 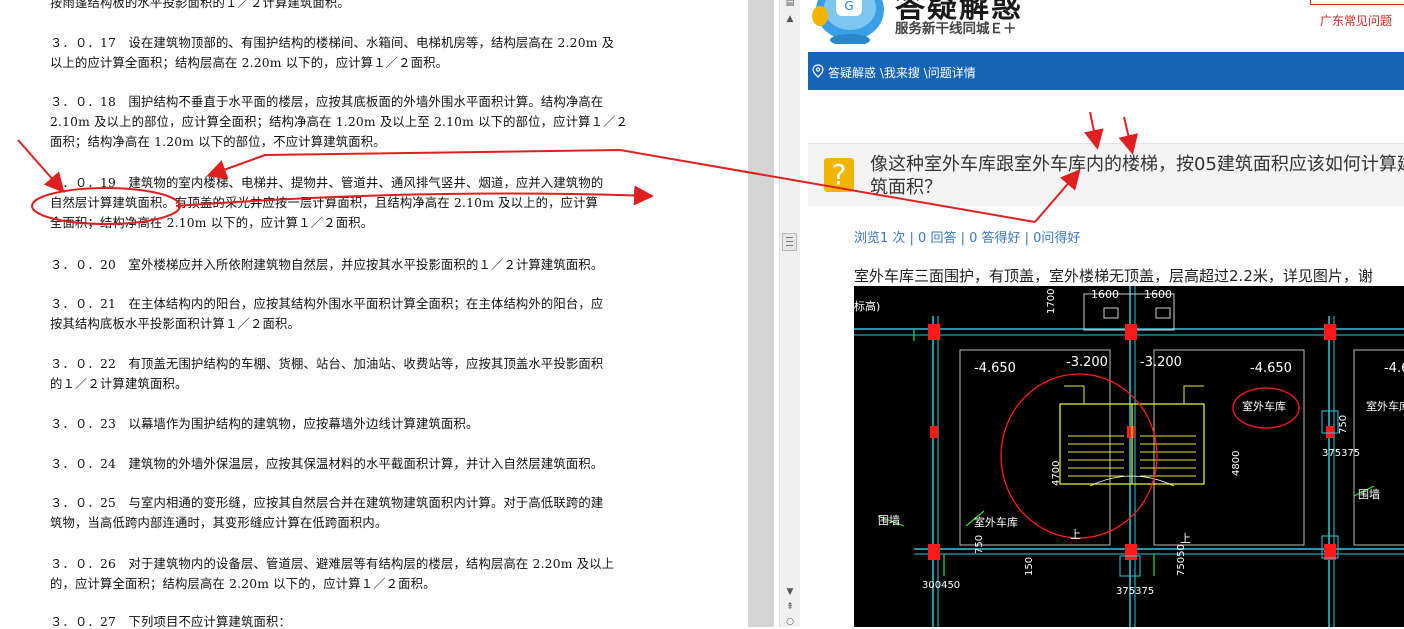 What do you see at coordinates (867, 306) in the screenshot?
I see `cad-label-left-note: 标高)` at bounding box center [867, 306].